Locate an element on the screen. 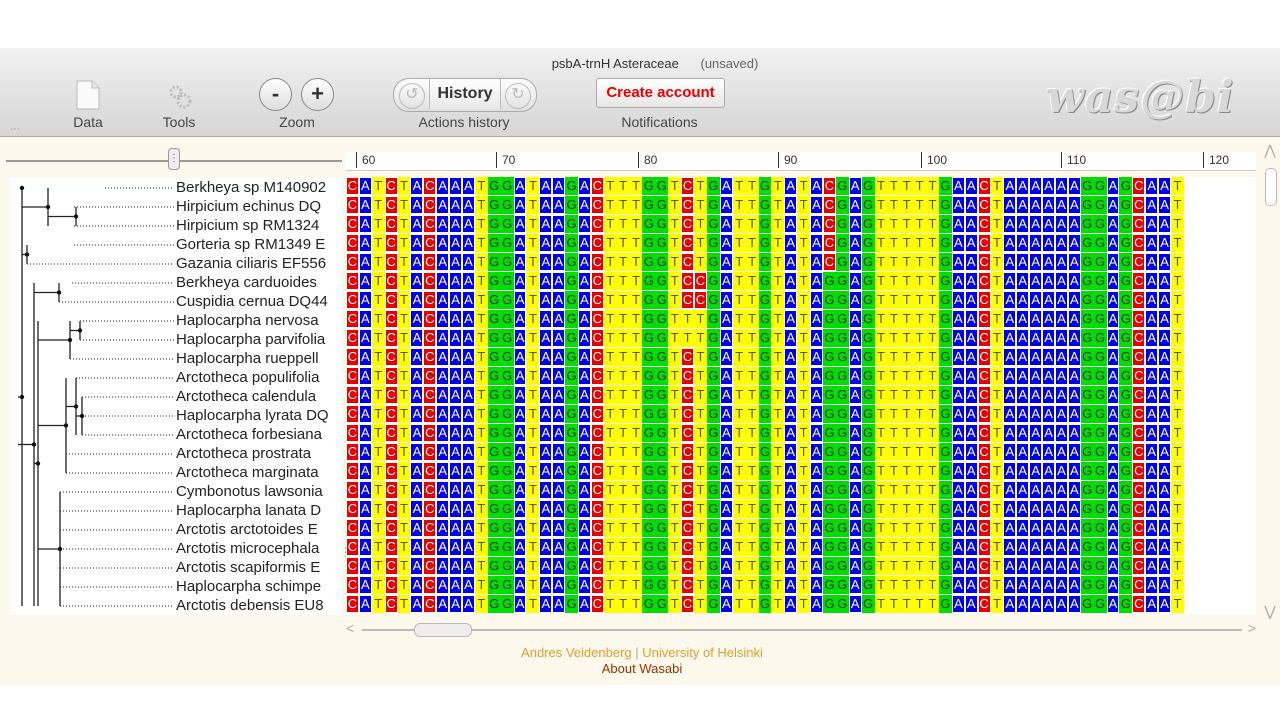  about-link: About Wasabi is located at coordinates (640, 669).